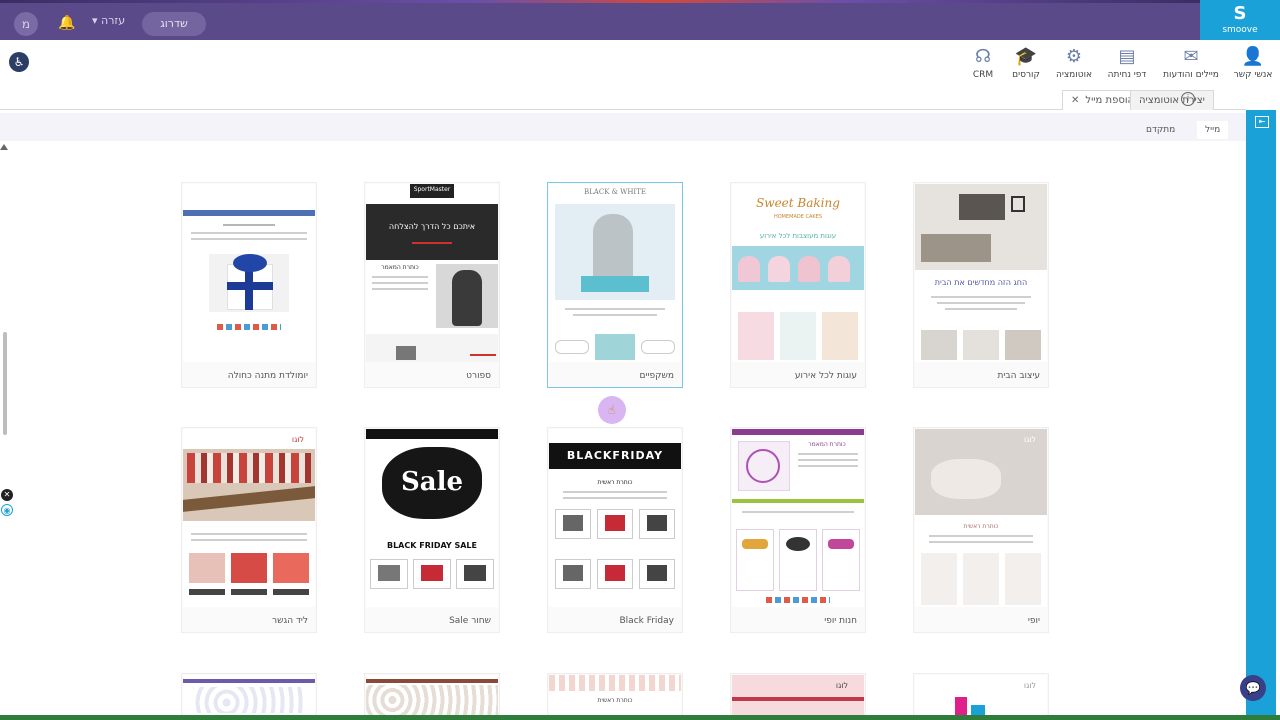 The image size is (1280, 720). Describe the element at coordinates (1110, 100) in the screenshot. I see `tab-label: הוספת מייל` at that location.